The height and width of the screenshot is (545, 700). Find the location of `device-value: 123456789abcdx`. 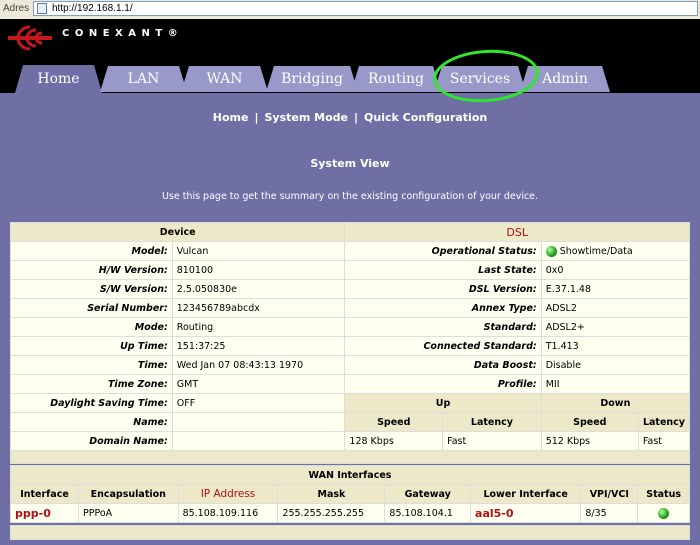

device-value: 123456789abcdx is located at coordinates (258, 308).